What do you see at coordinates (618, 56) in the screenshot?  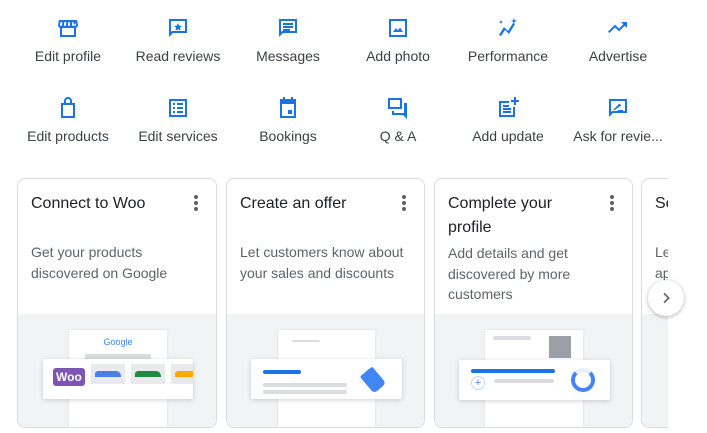 I see `action-label: Advertise` at bounding box center [618, 56].